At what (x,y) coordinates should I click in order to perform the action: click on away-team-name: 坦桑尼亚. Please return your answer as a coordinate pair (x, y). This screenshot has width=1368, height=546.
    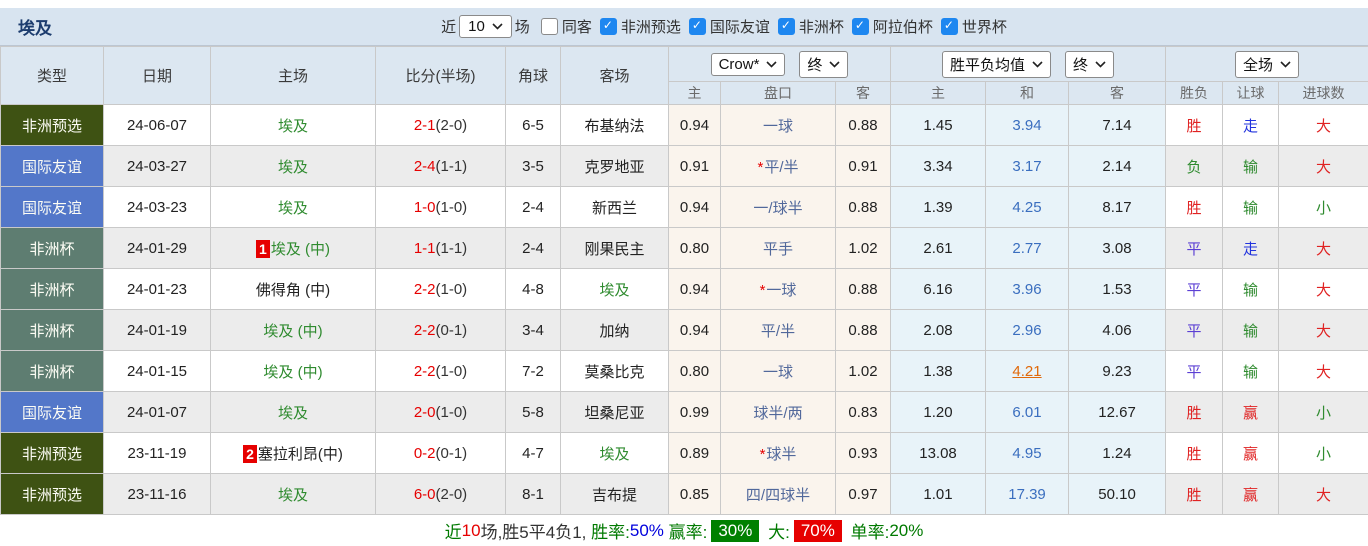
    Looking at the image, I should click on (614, 413).